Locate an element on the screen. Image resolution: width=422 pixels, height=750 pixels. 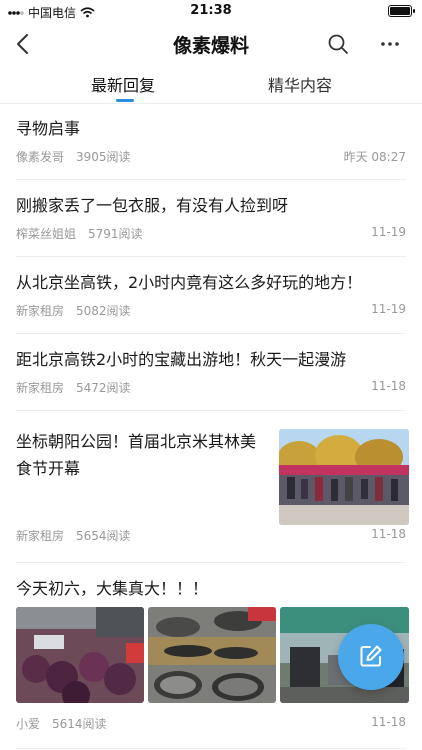
market-grapes-image is located at coordinates (80, 655).